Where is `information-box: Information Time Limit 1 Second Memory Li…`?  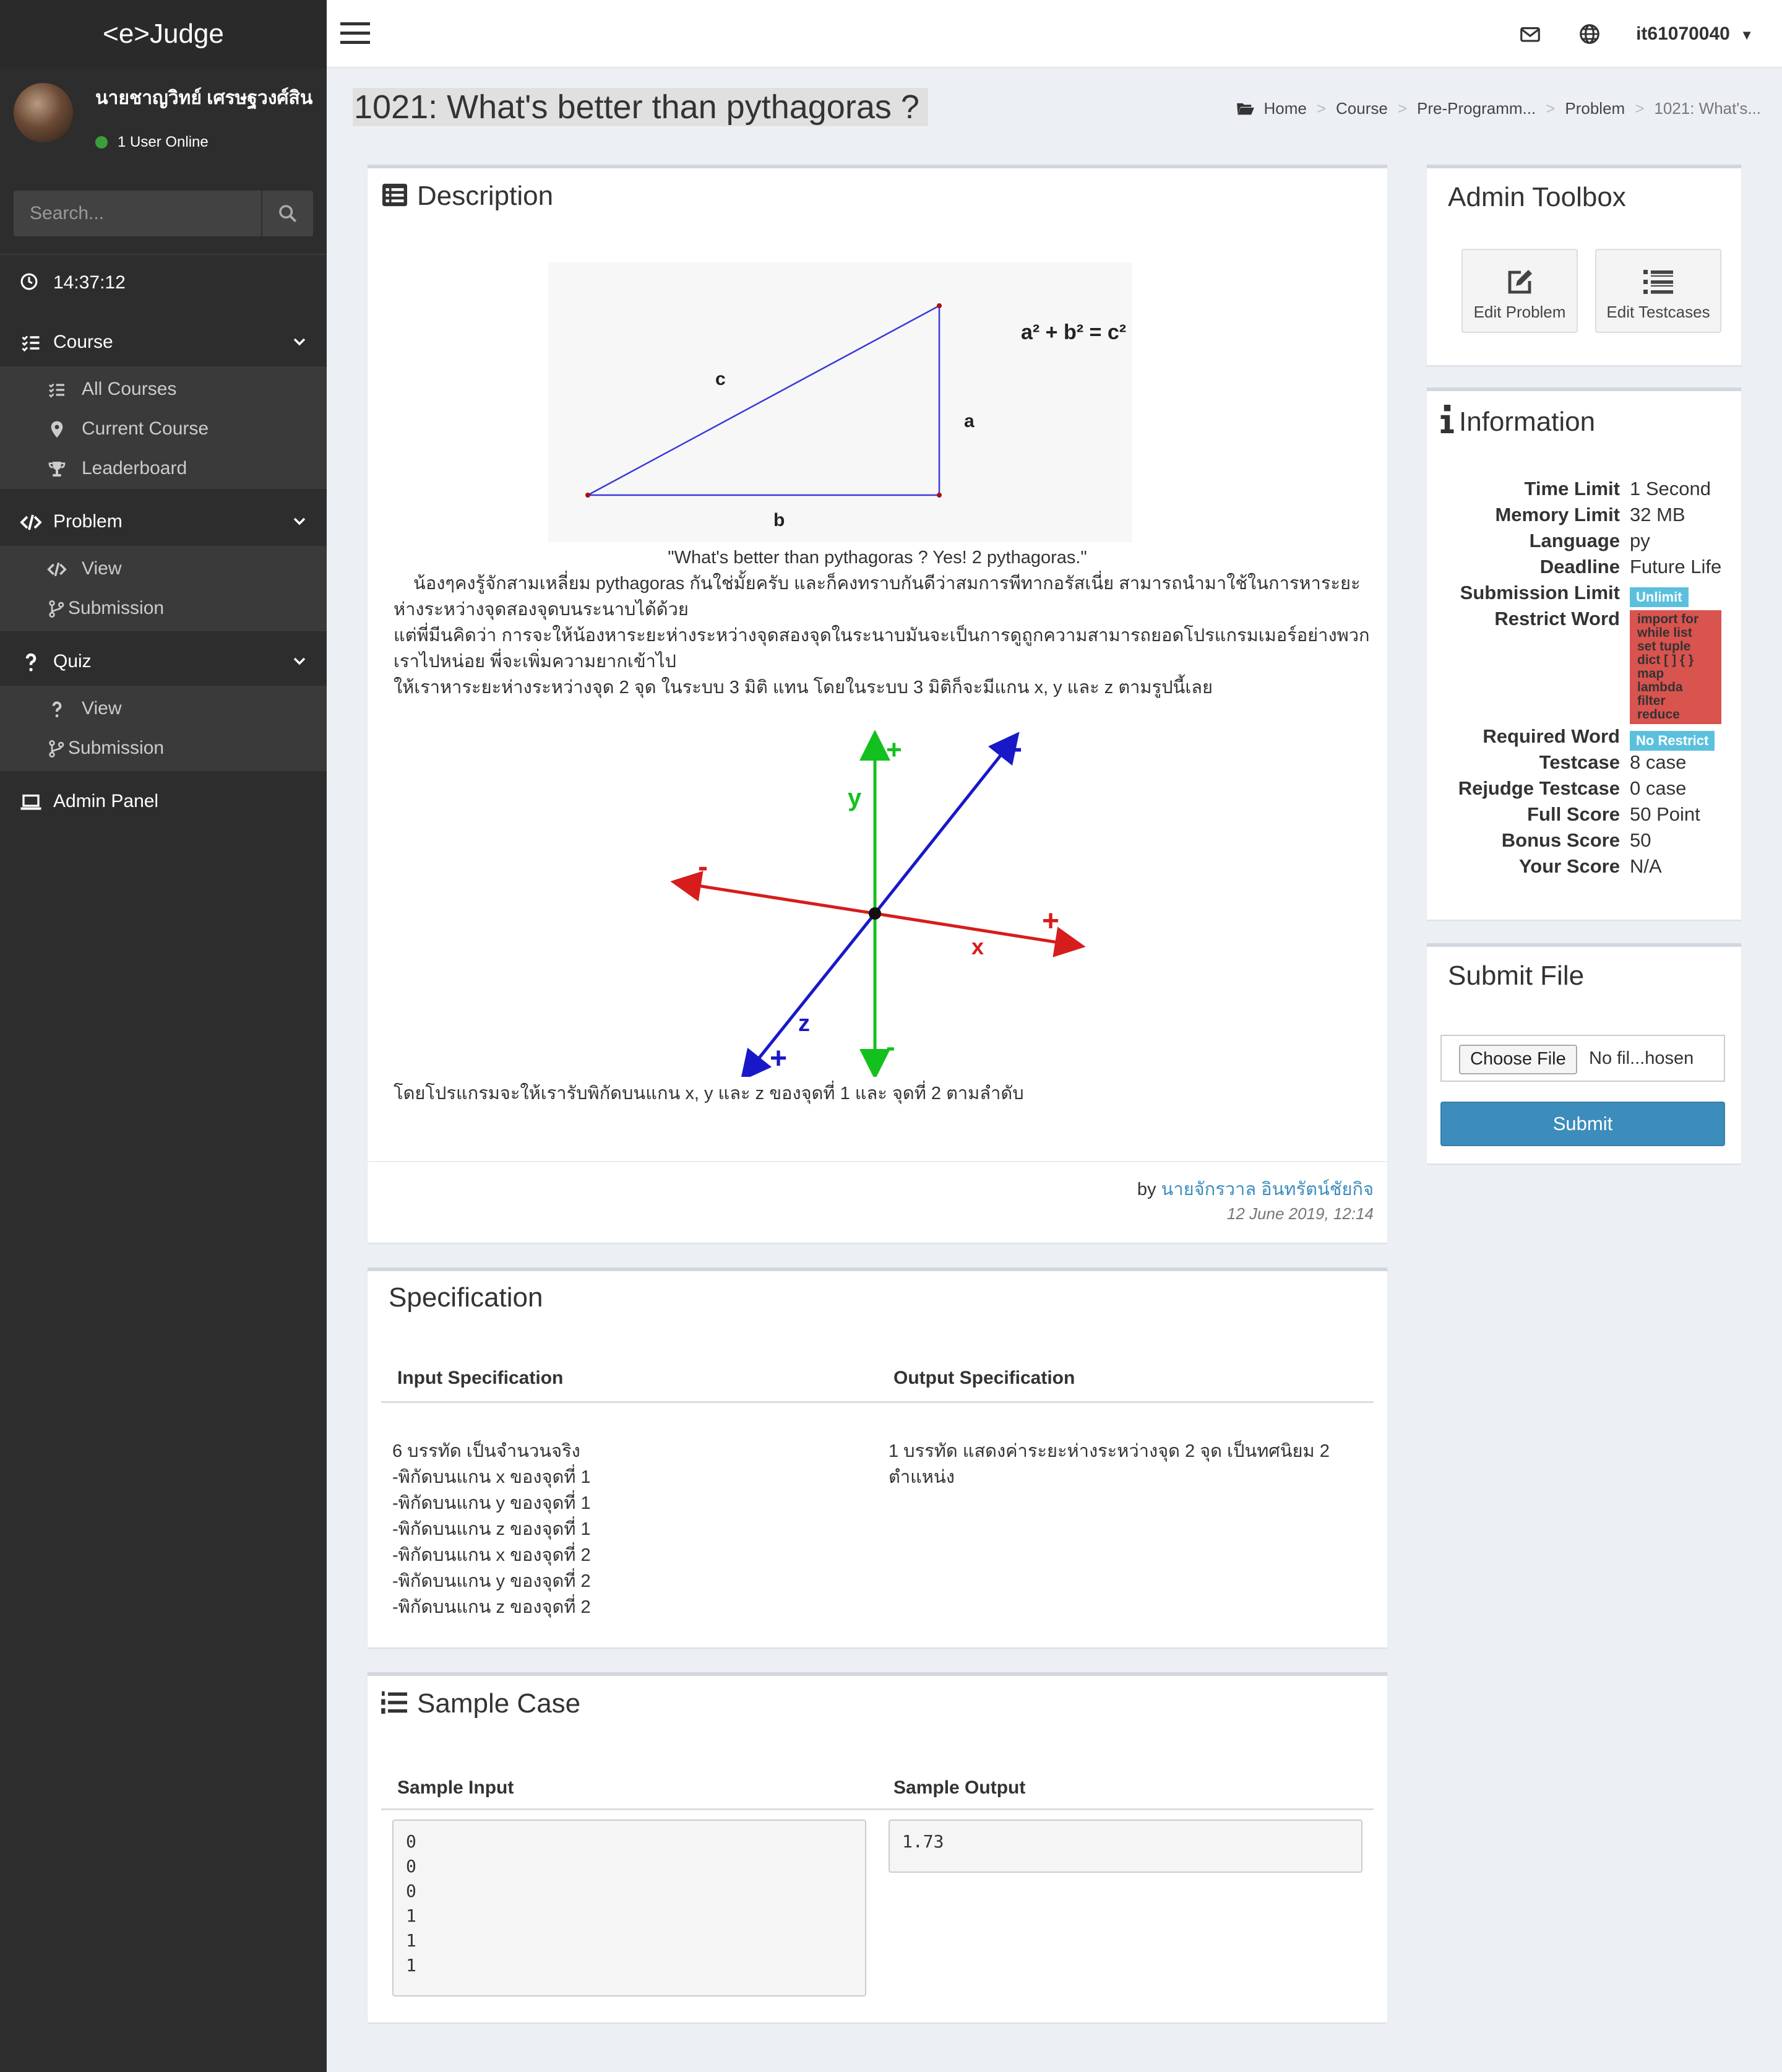 information-box: Information Time Limit 1 Second Memory Li… is located at coordinates (1584, 653).